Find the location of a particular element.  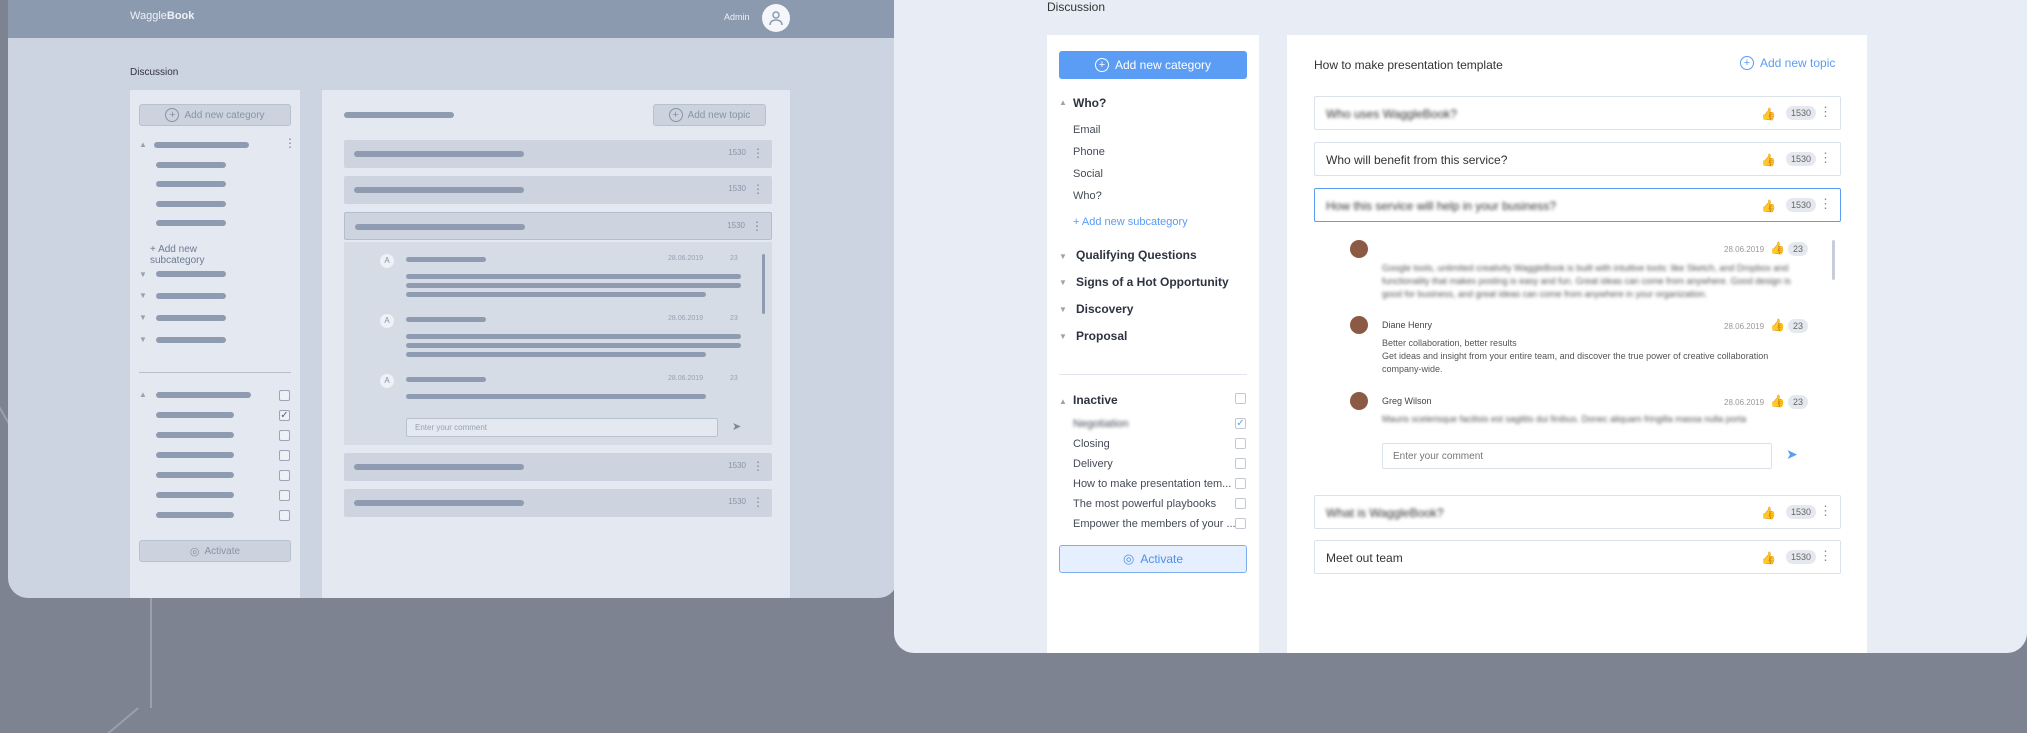

check-circle-icon: ◎ is located at coordinates (194, 551).